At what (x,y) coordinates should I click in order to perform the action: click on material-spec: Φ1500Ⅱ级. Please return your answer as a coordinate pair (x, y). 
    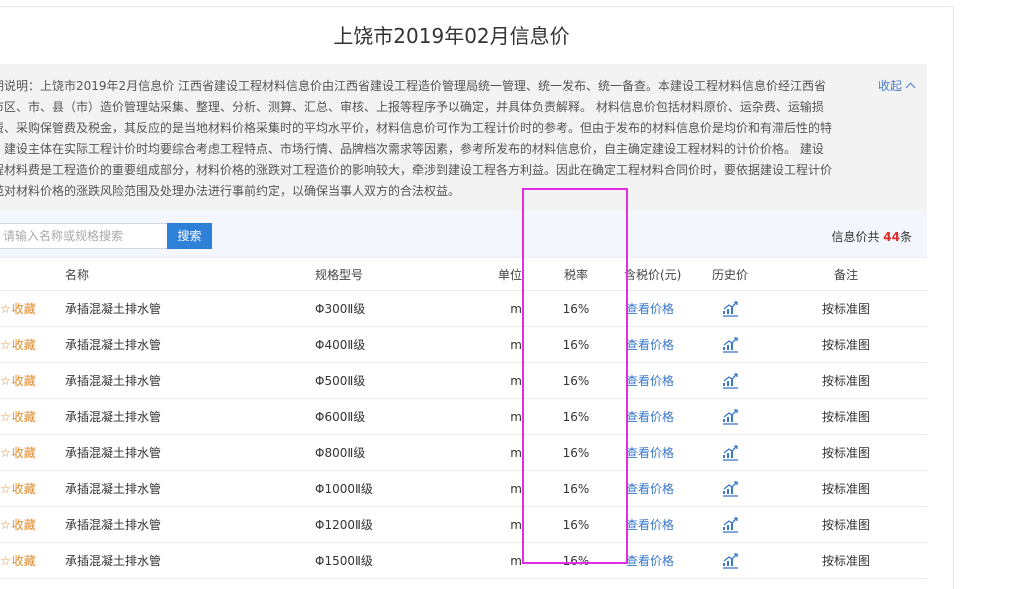
    Looking at the image, I should click on (344, 561).